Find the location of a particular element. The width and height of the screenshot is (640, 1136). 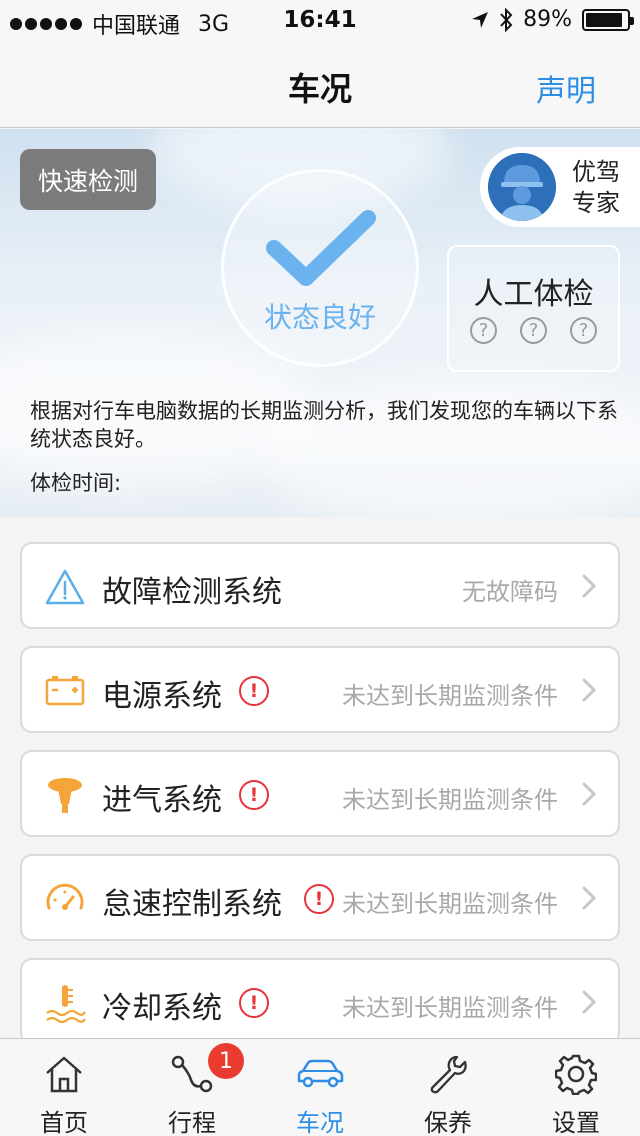

tab-settings: 设置 is located at coordinates (576, 1087).